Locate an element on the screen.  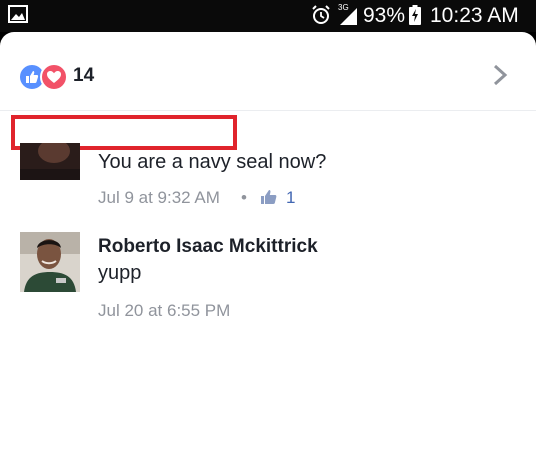
gallery-icon is located at coordinates (18, 14).